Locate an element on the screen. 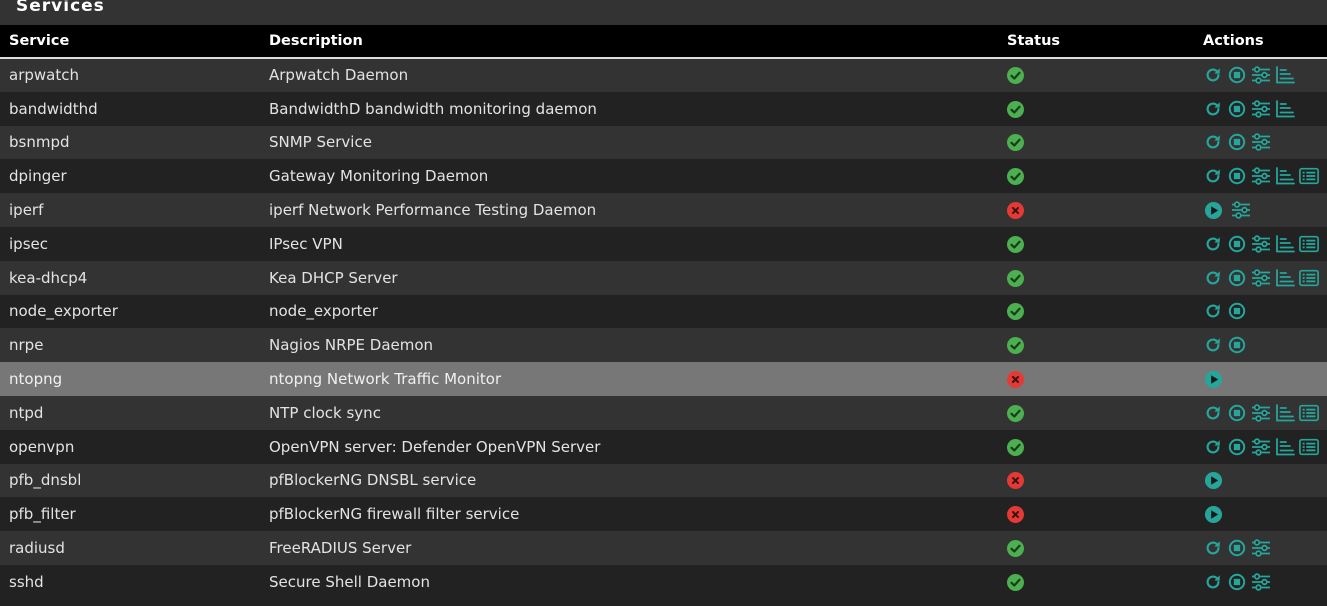 The width and height of the screenshot is (1327, 606). service-name: kea-dhcp4 is located at coordinates (48, 277).